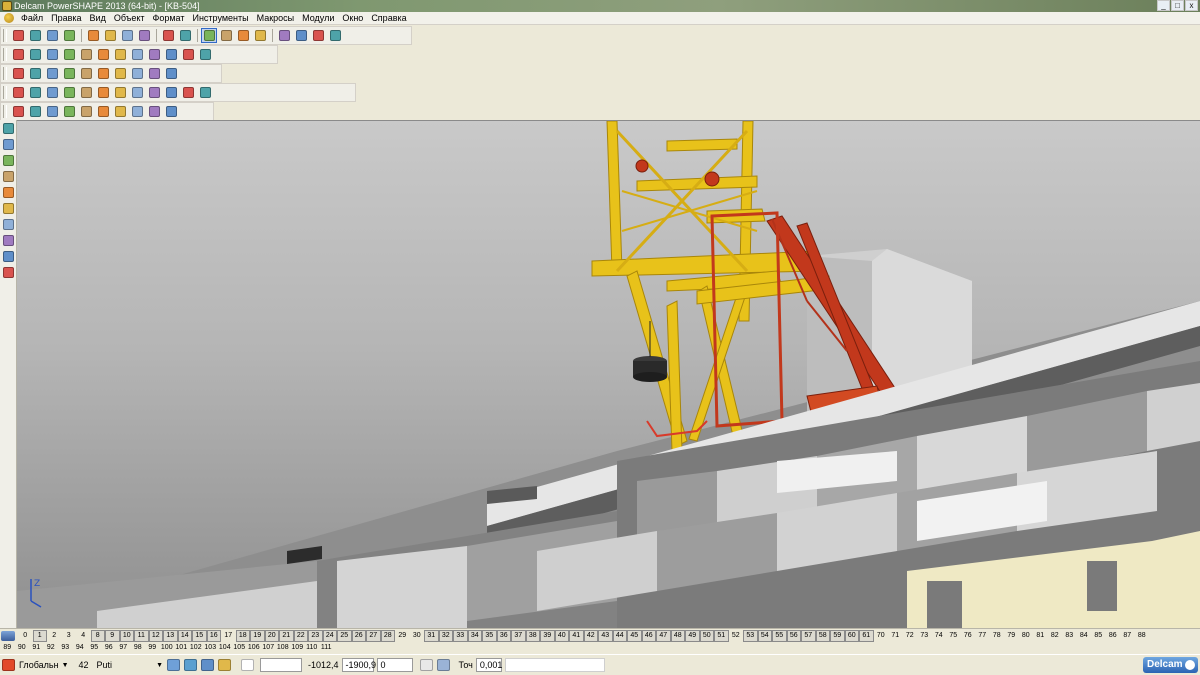 The width and height of the screenshot is (1200, 675). Describe the element at coordinates (239, 648) in the screenshot. I see `level-toggle: 105` at that location.